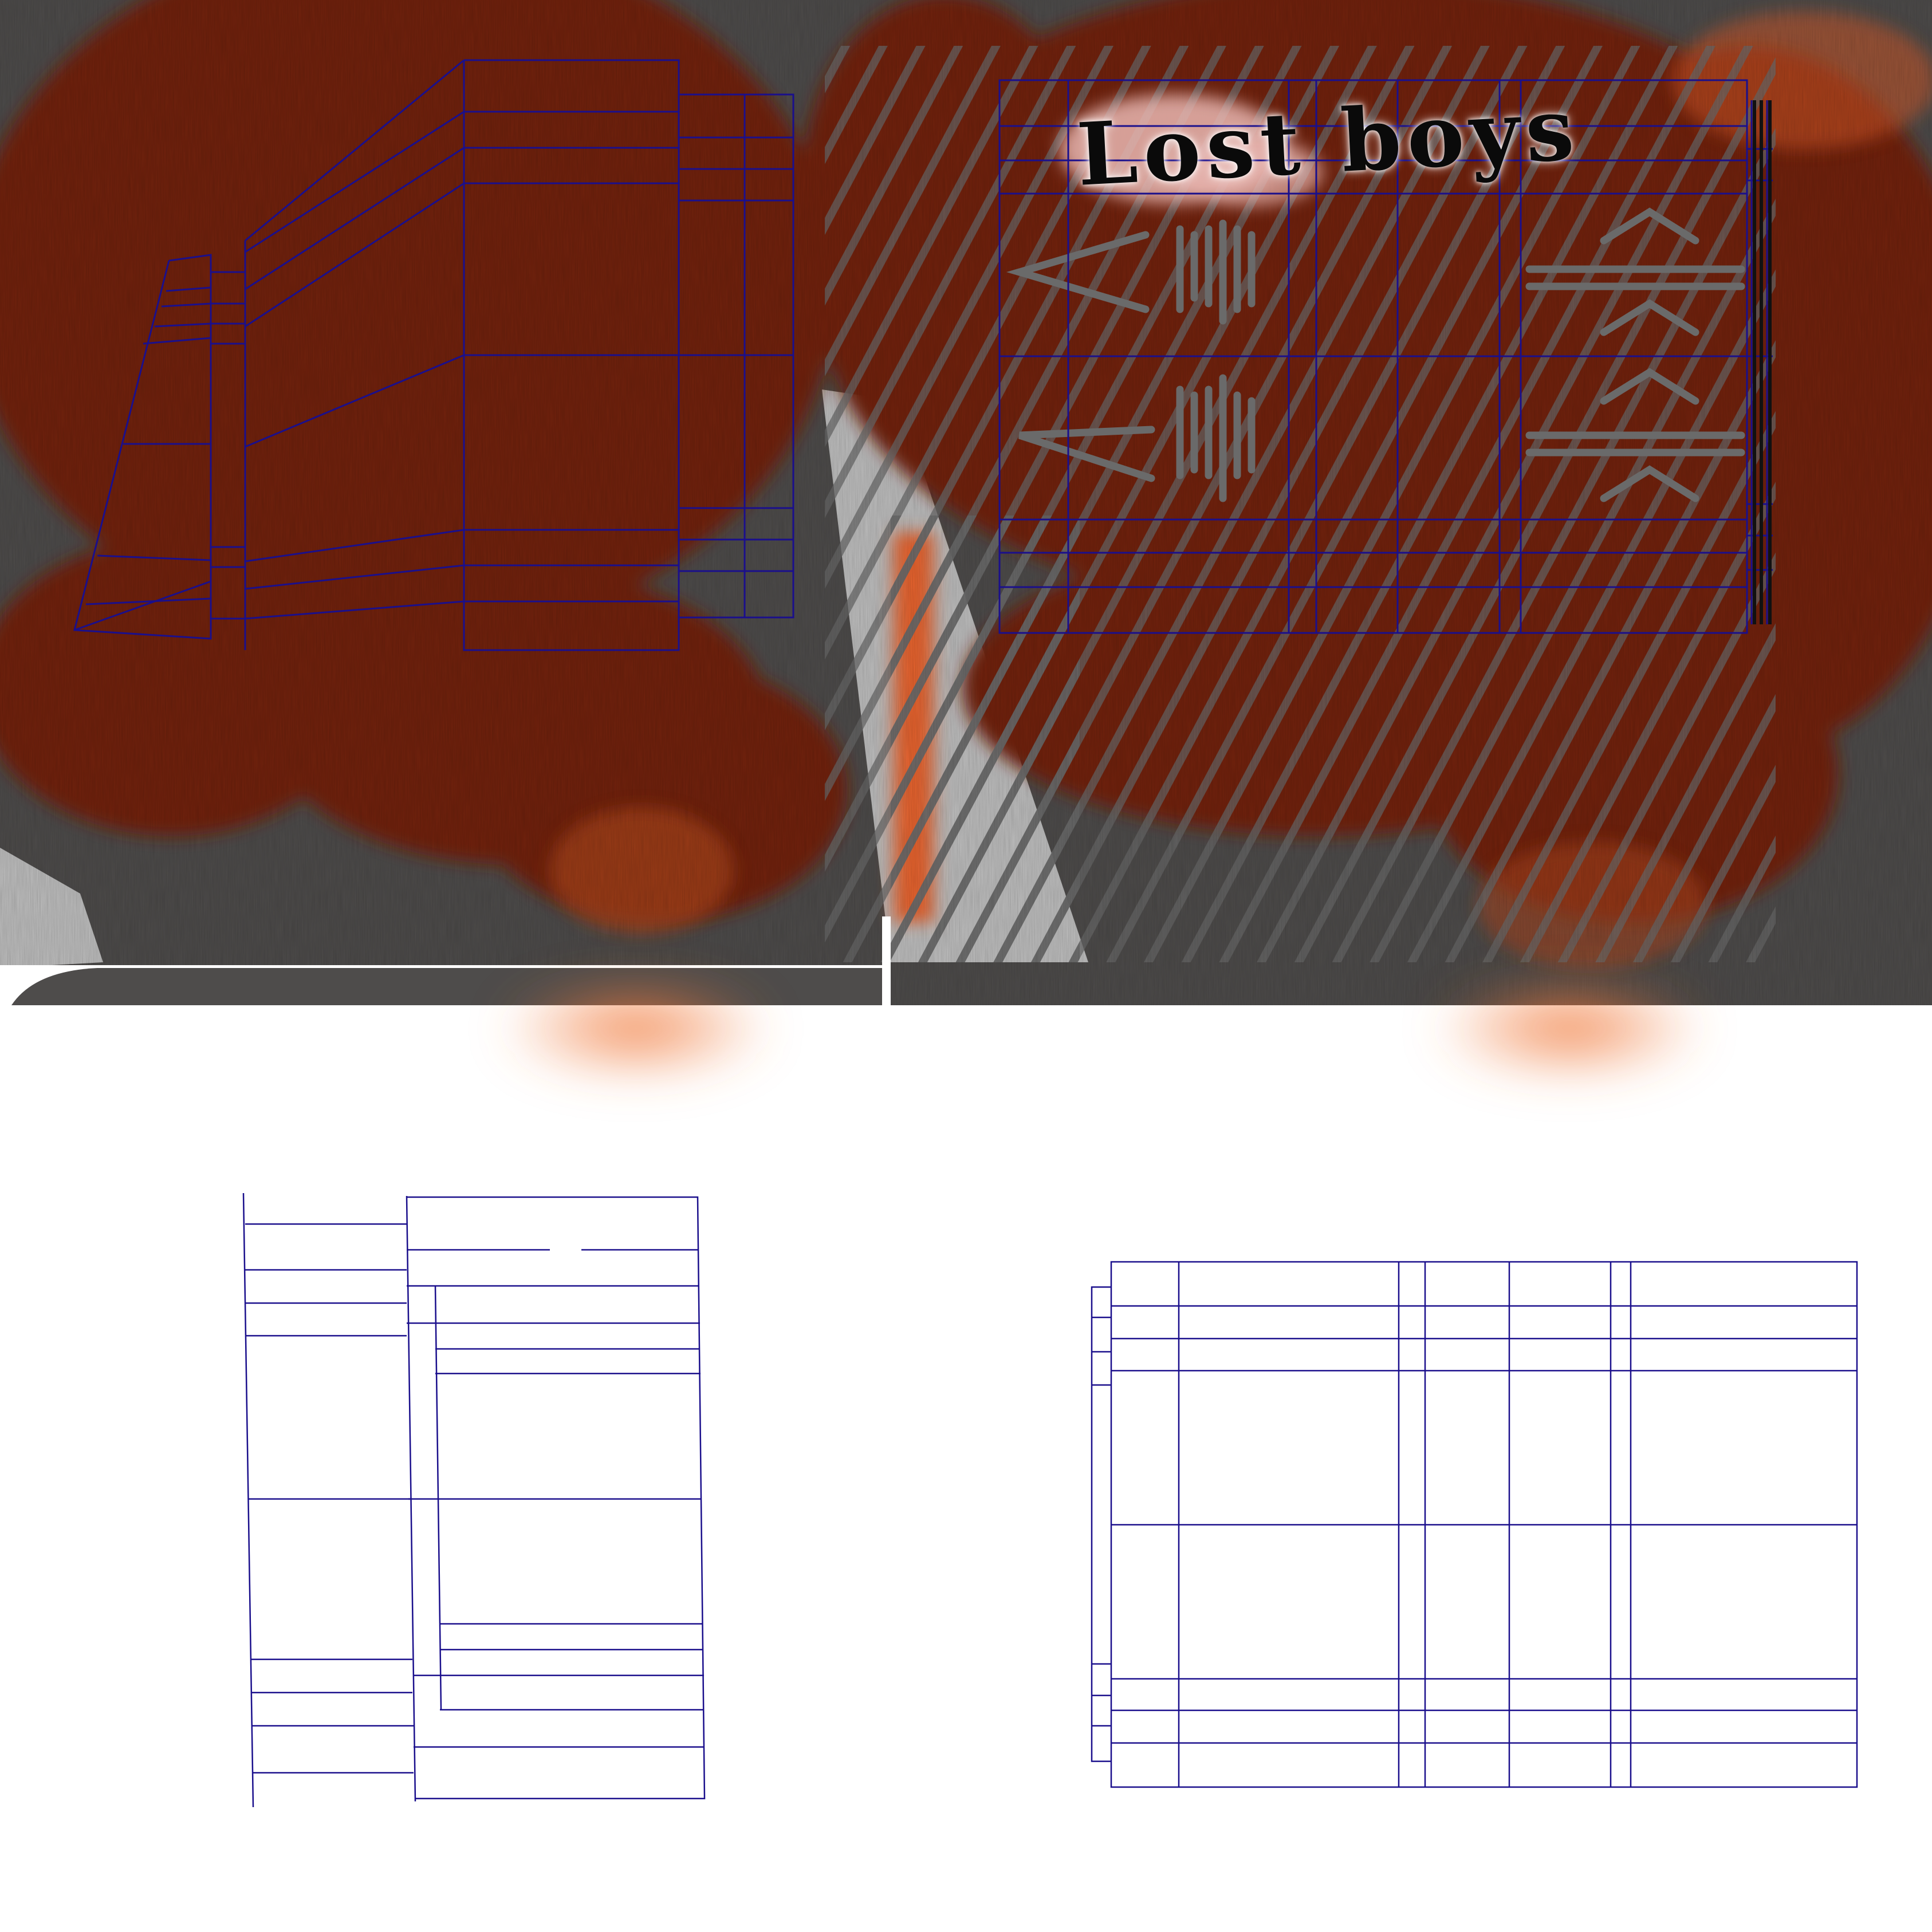 This screenshot has height=1932, width=1932. Describe the element at coordinates (635, 1028) in the screenshot. I see `glow-left` at that location.